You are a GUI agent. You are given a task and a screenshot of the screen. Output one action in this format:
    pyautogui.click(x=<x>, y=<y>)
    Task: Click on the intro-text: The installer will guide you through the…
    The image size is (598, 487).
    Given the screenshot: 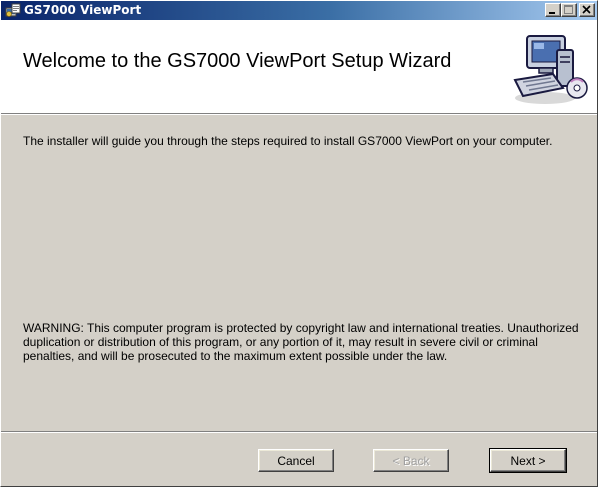 What is the action you would take?
    pyautogui.click(x=288, y=141)
    